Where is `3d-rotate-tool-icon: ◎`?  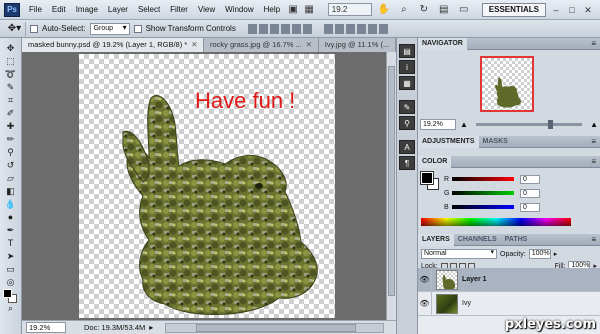 3d-rotate-tool-icon: ◎ is located at coordinates (11, 282).